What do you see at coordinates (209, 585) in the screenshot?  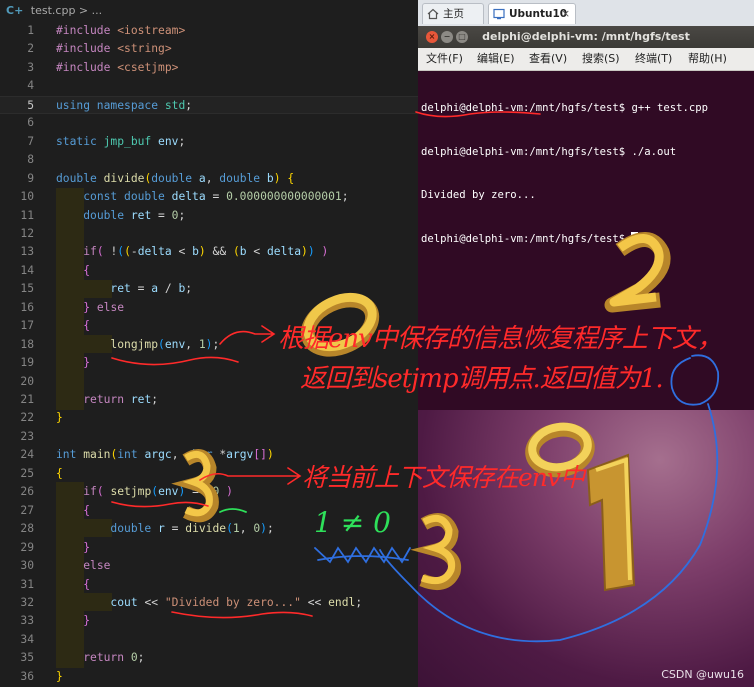 I see `code-line: 31 {` at bounding box center [209, 585].